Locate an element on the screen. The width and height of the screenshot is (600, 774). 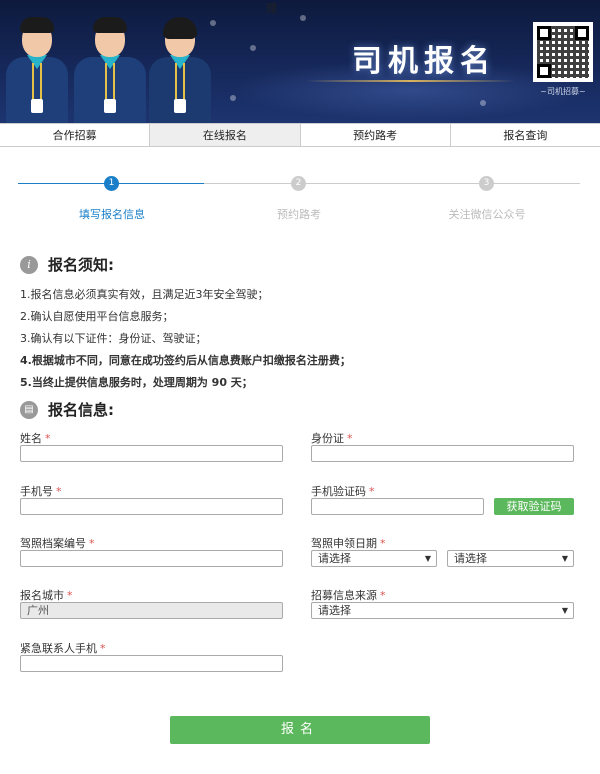
notice-item: 4.根据城市不同，同意在成功签约后从信息费账户扣缴报名注册费； is located at coordinates (185, 360).